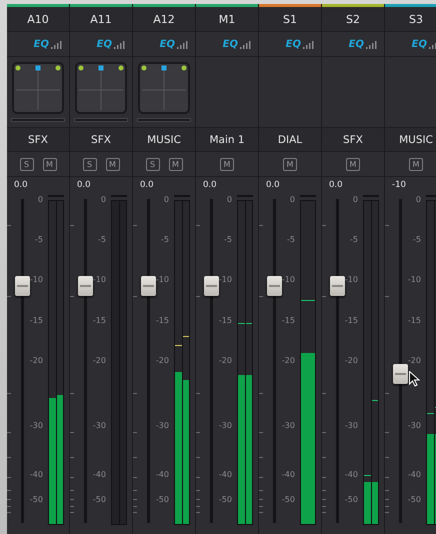 The image size is (436, 534). I want to click on bus-label: Main 1, so click(227, 140).